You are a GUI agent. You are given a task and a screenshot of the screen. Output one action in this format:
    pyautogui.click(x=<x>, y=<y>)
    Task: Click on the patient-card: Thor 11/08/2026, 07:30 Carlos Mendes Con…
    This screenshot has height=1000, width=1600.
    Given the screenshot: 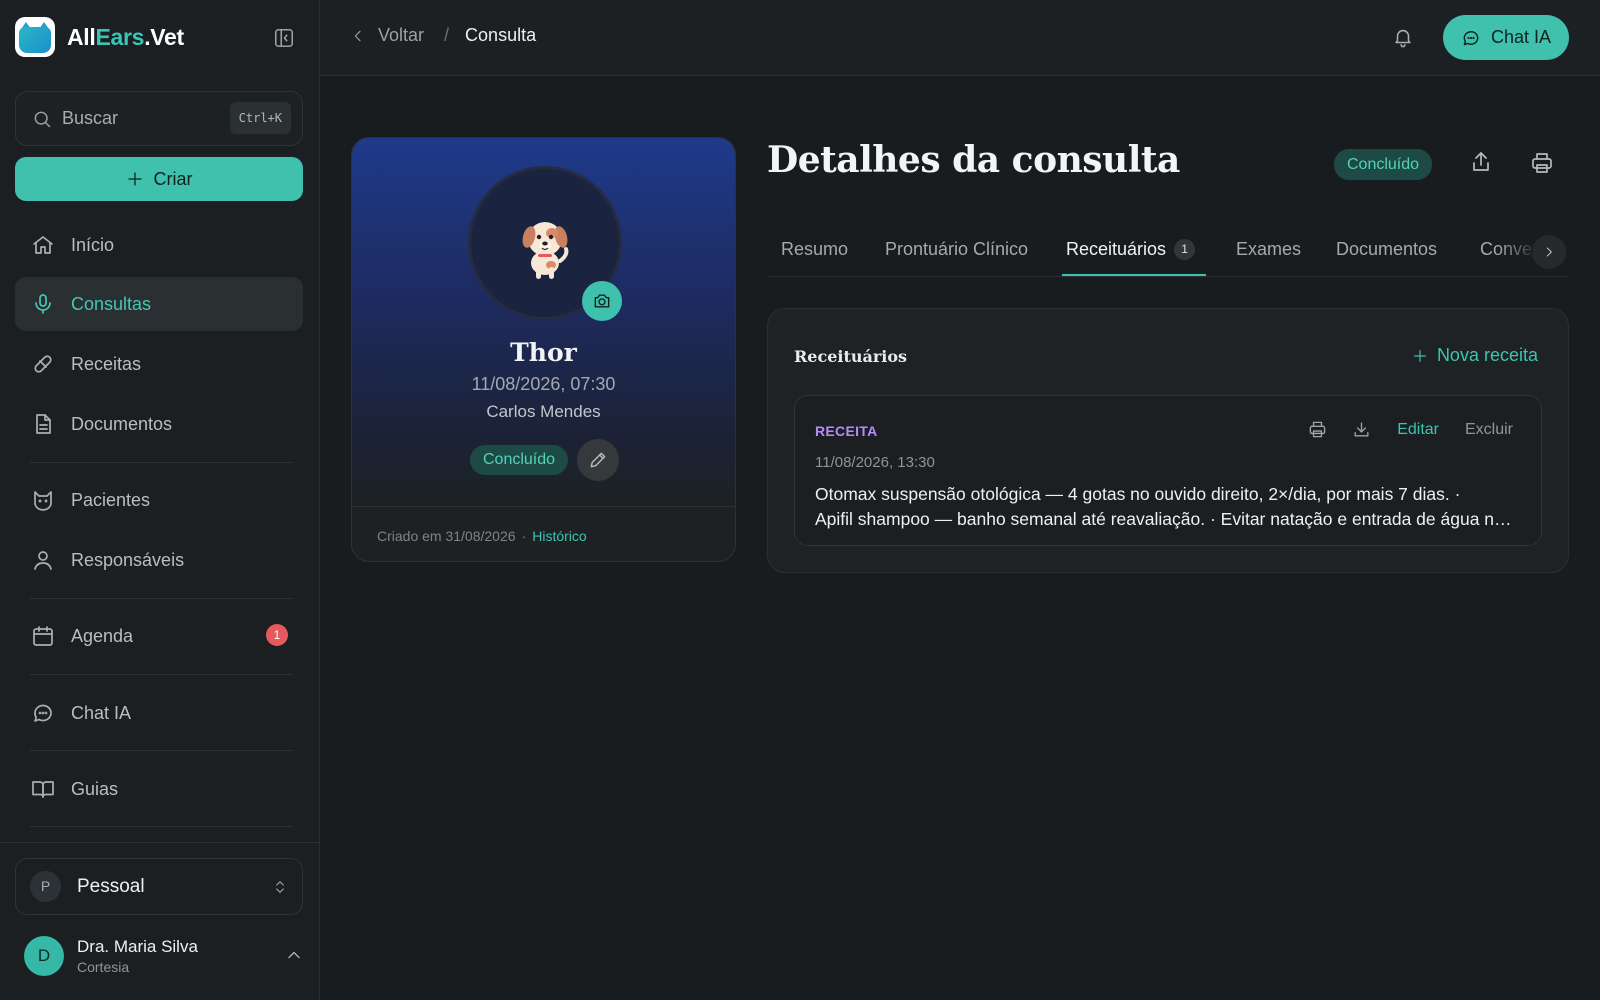 What is the action you would take?
    pyautogui.click(x=543, y=349)
    